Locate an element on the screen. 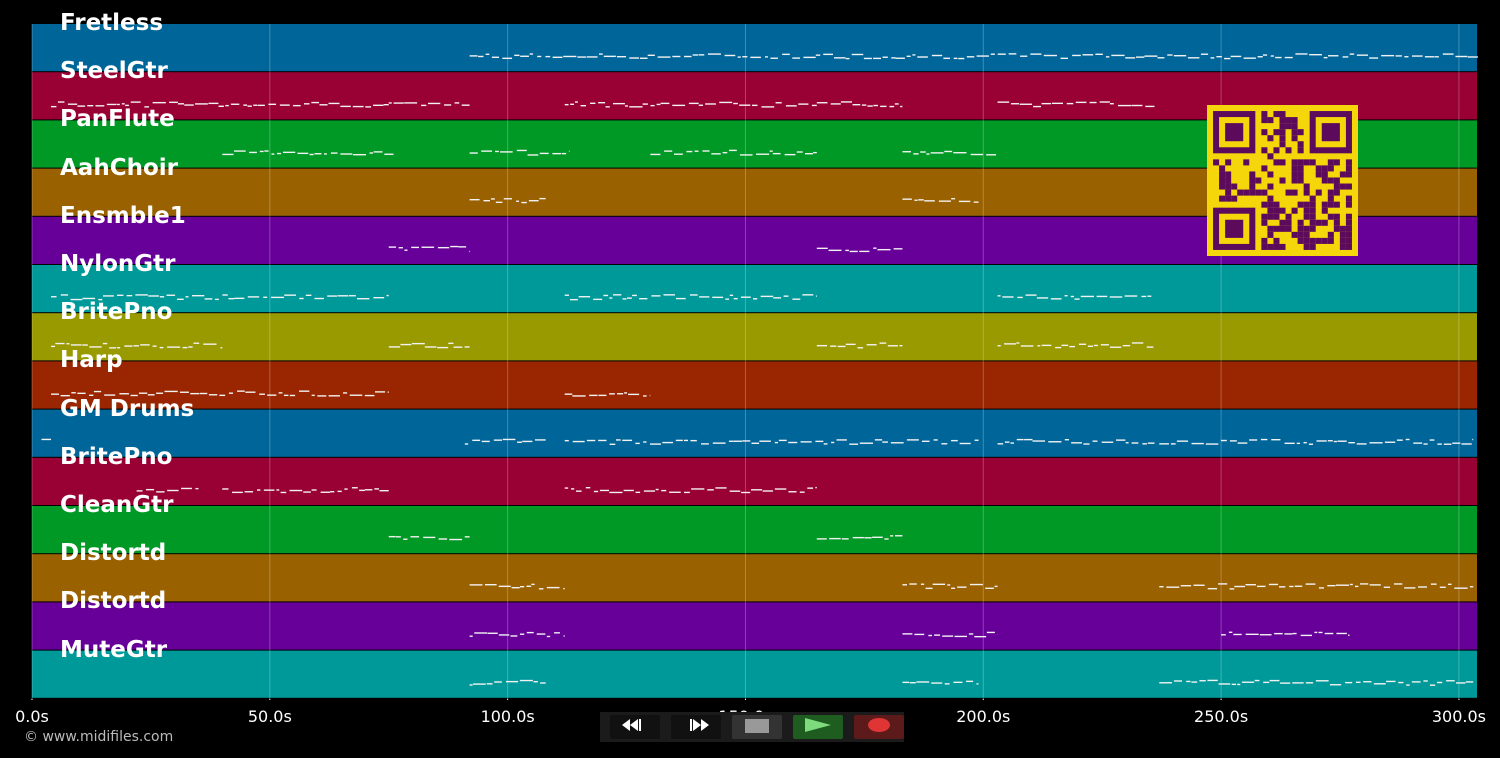 This screenshot has width=1500, height=758. track-label: MuteGtr is located at coordinates (114, 649).